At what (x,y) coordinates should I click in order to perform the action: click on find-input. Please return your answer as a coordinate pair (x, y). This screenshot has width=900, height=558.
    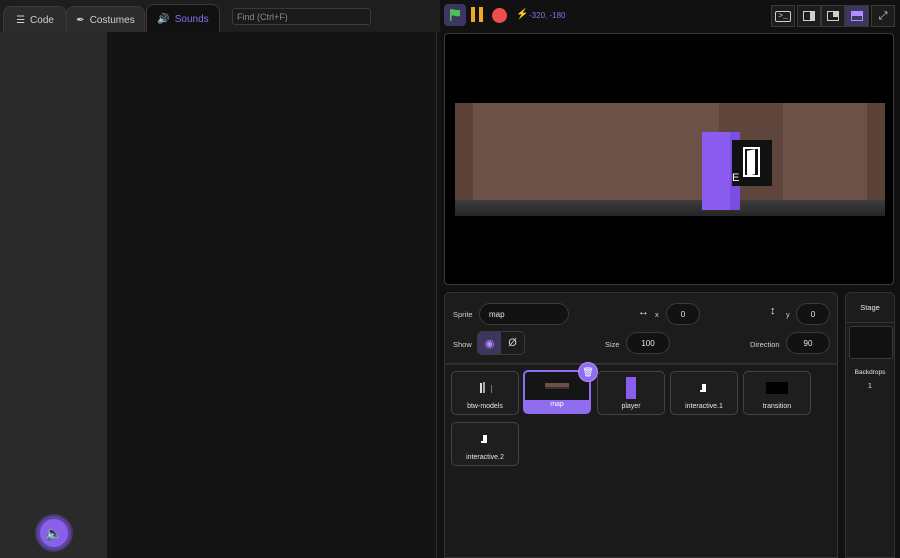
    Looking at the image, I should click on (301, 16).